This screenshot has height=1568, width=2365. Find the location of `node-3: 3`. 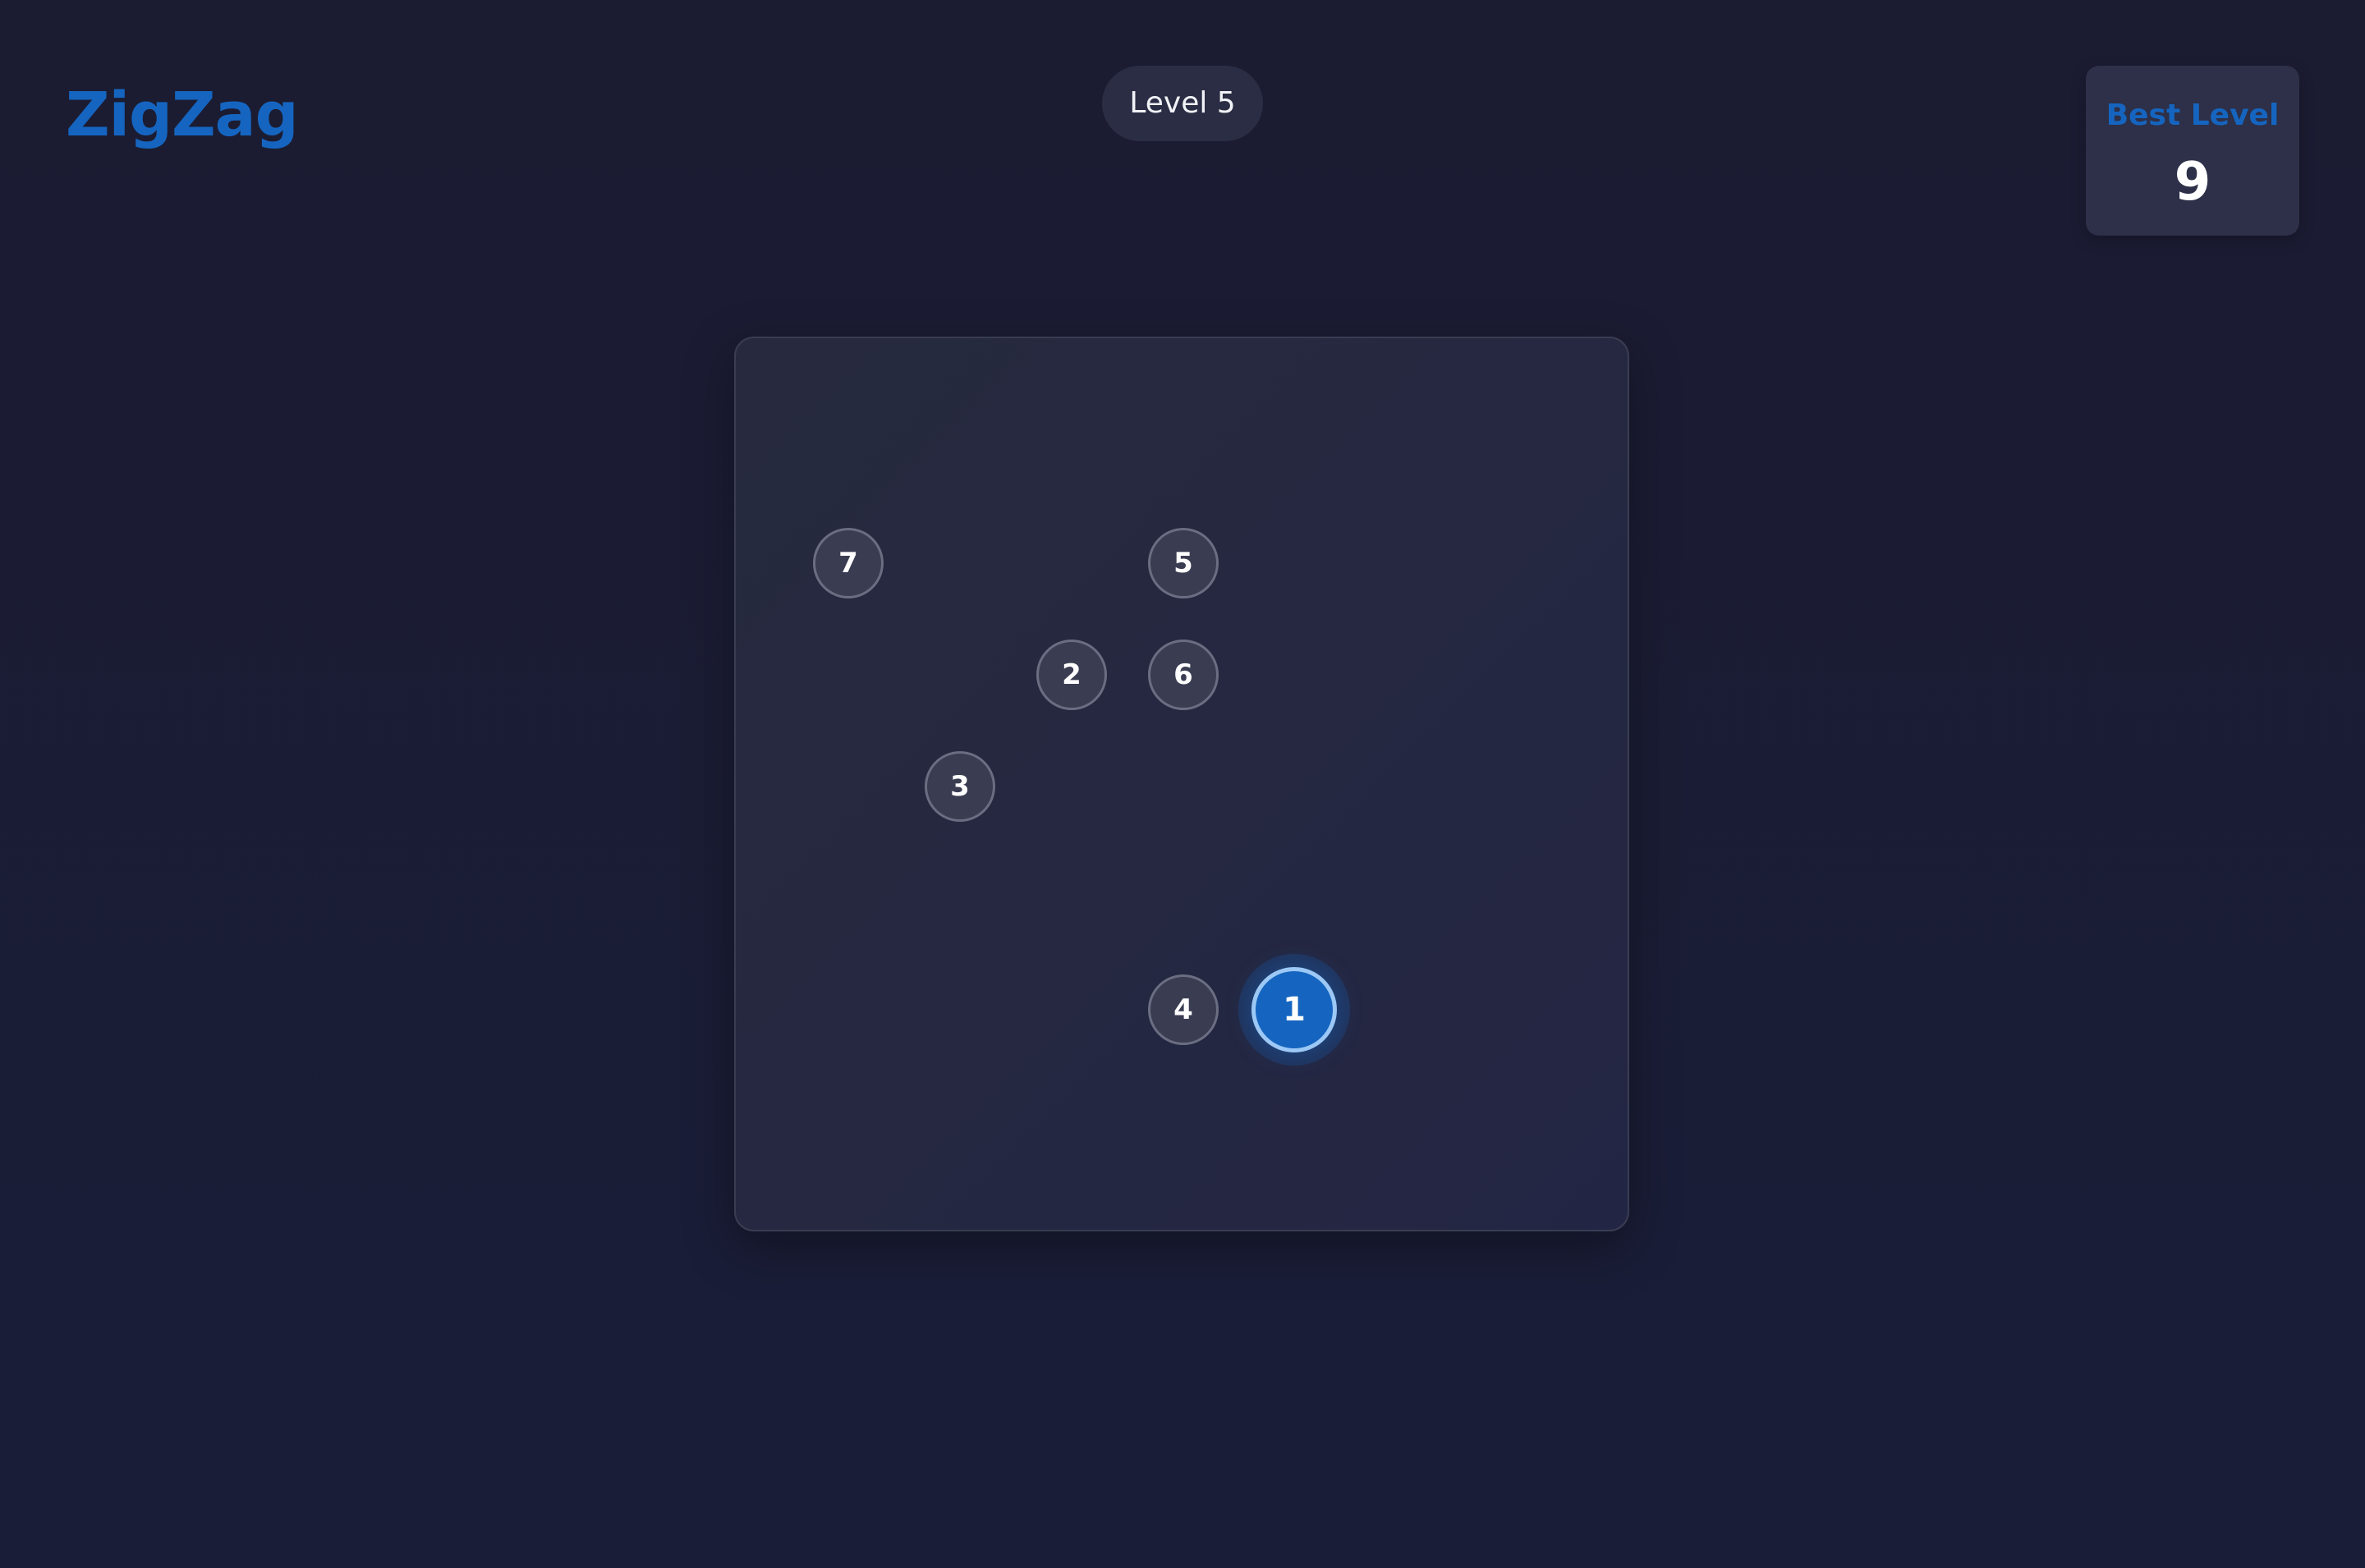

node-3: 3 is located at coordinates (960, 786).